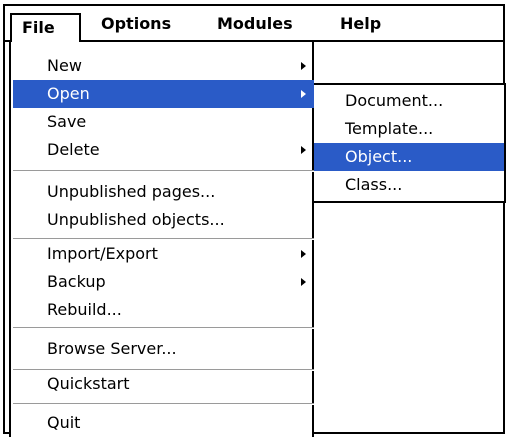 The height and width of the screenshot is (437, 510). What do you see at coordinates (76, 281) in the screenshot?
I see `menu-item-label: Backup` at bounding box center [76, 281].